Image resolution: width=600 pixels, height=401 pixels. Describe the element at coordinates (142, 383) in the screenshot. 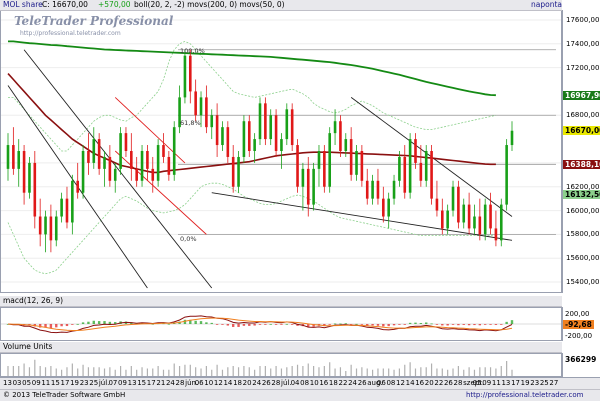

I see `time-tick-label: 15` at that location.